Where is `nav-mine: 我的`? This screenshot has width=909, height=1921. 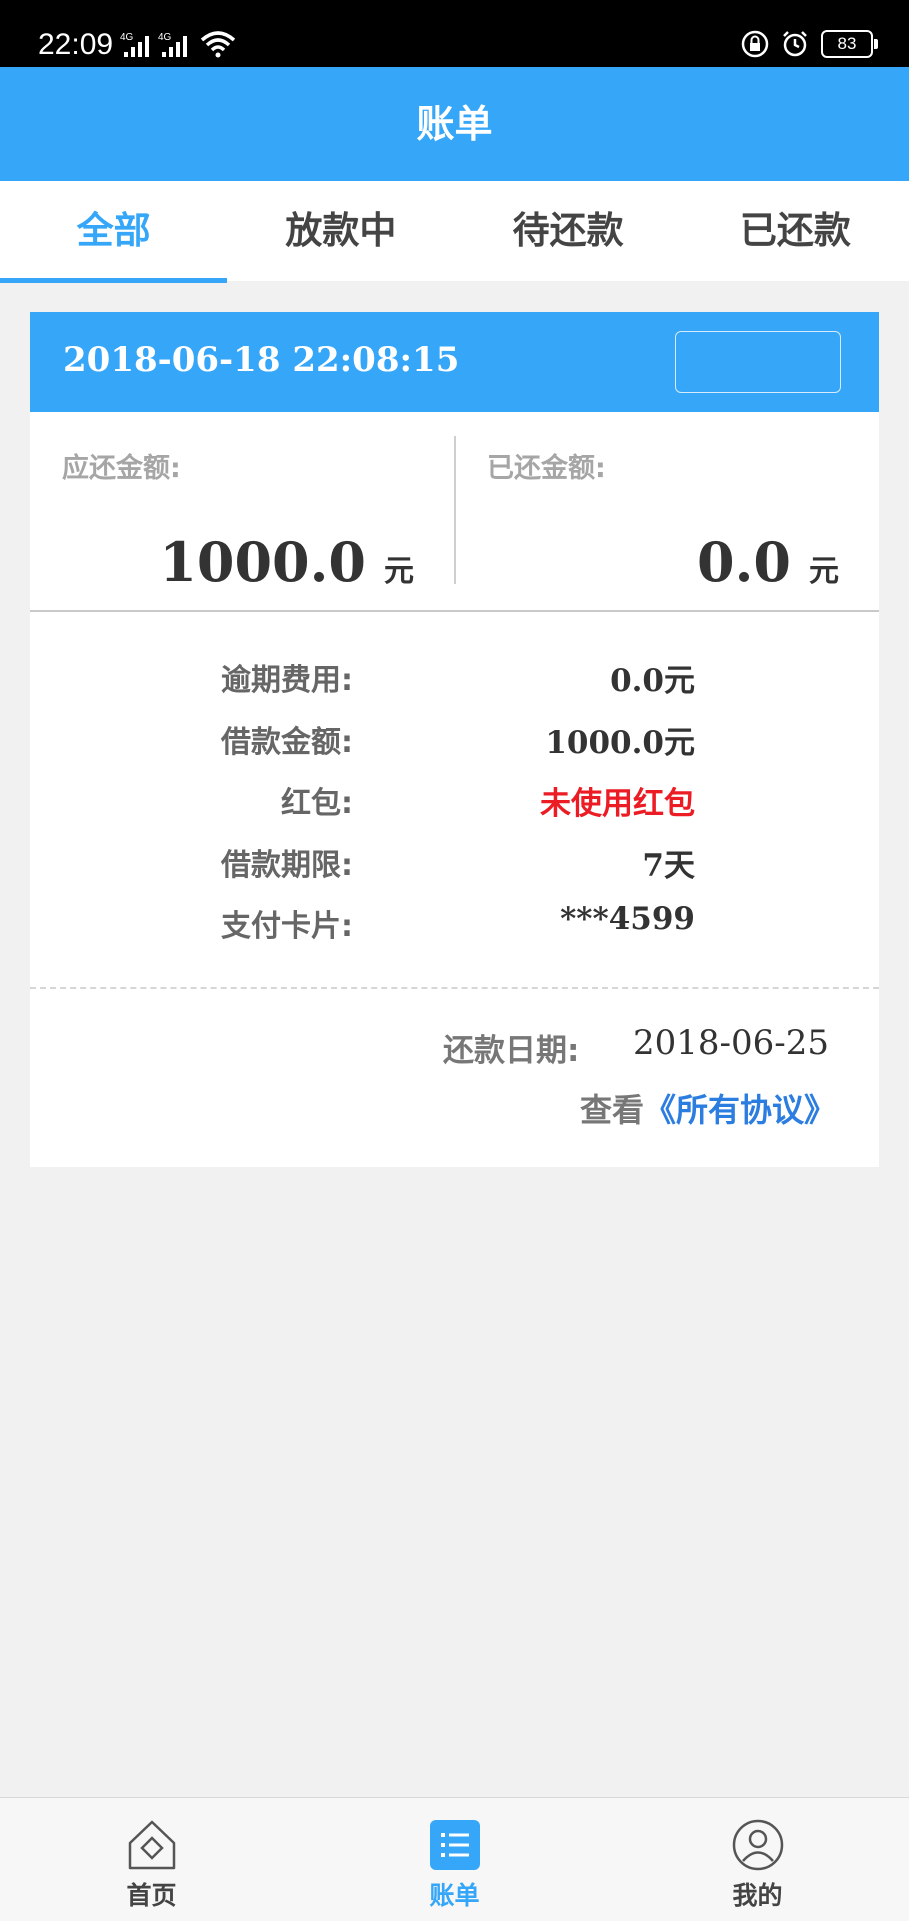 nav-mine: 我的 is located at coordinates (757, 1859).